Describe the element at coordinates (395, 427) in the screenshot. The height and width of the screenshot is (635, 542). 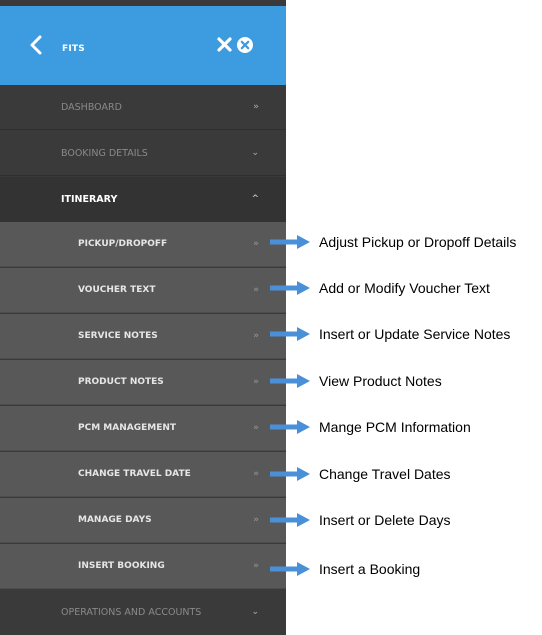
I see `annotation-text: Mange PCM Information` at that location.